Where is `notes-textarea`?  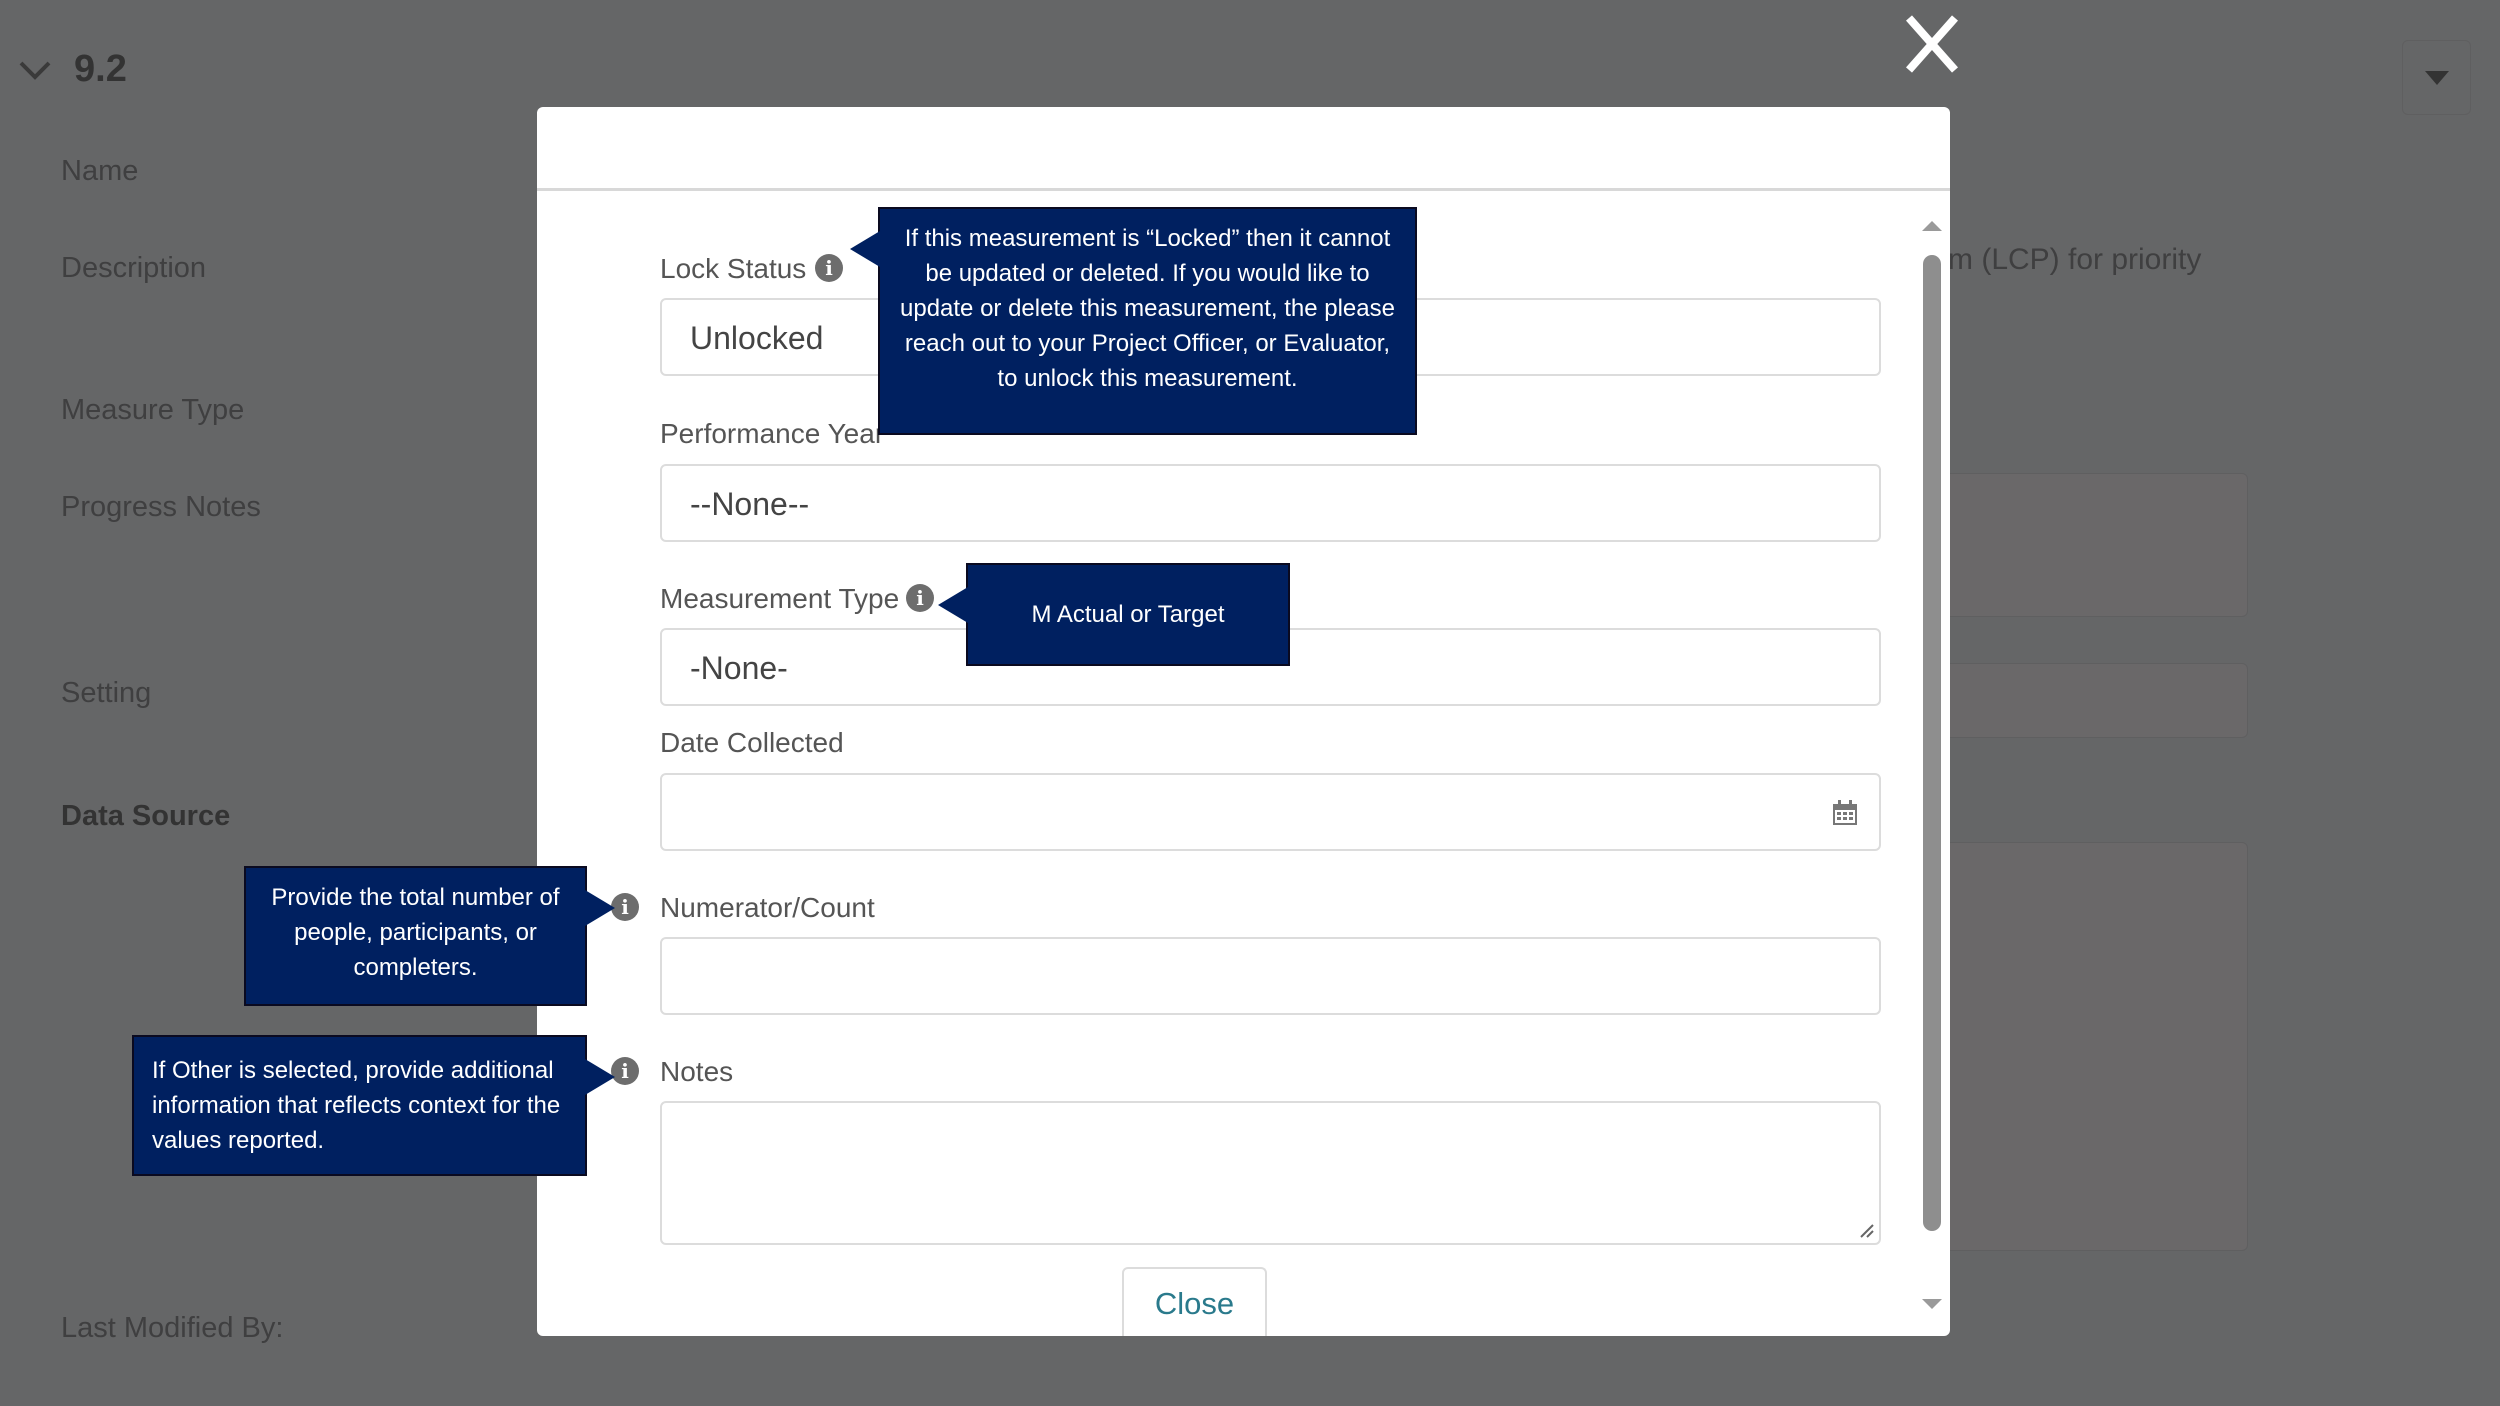
notes-textarea is located at coordinates (1270, 1173).